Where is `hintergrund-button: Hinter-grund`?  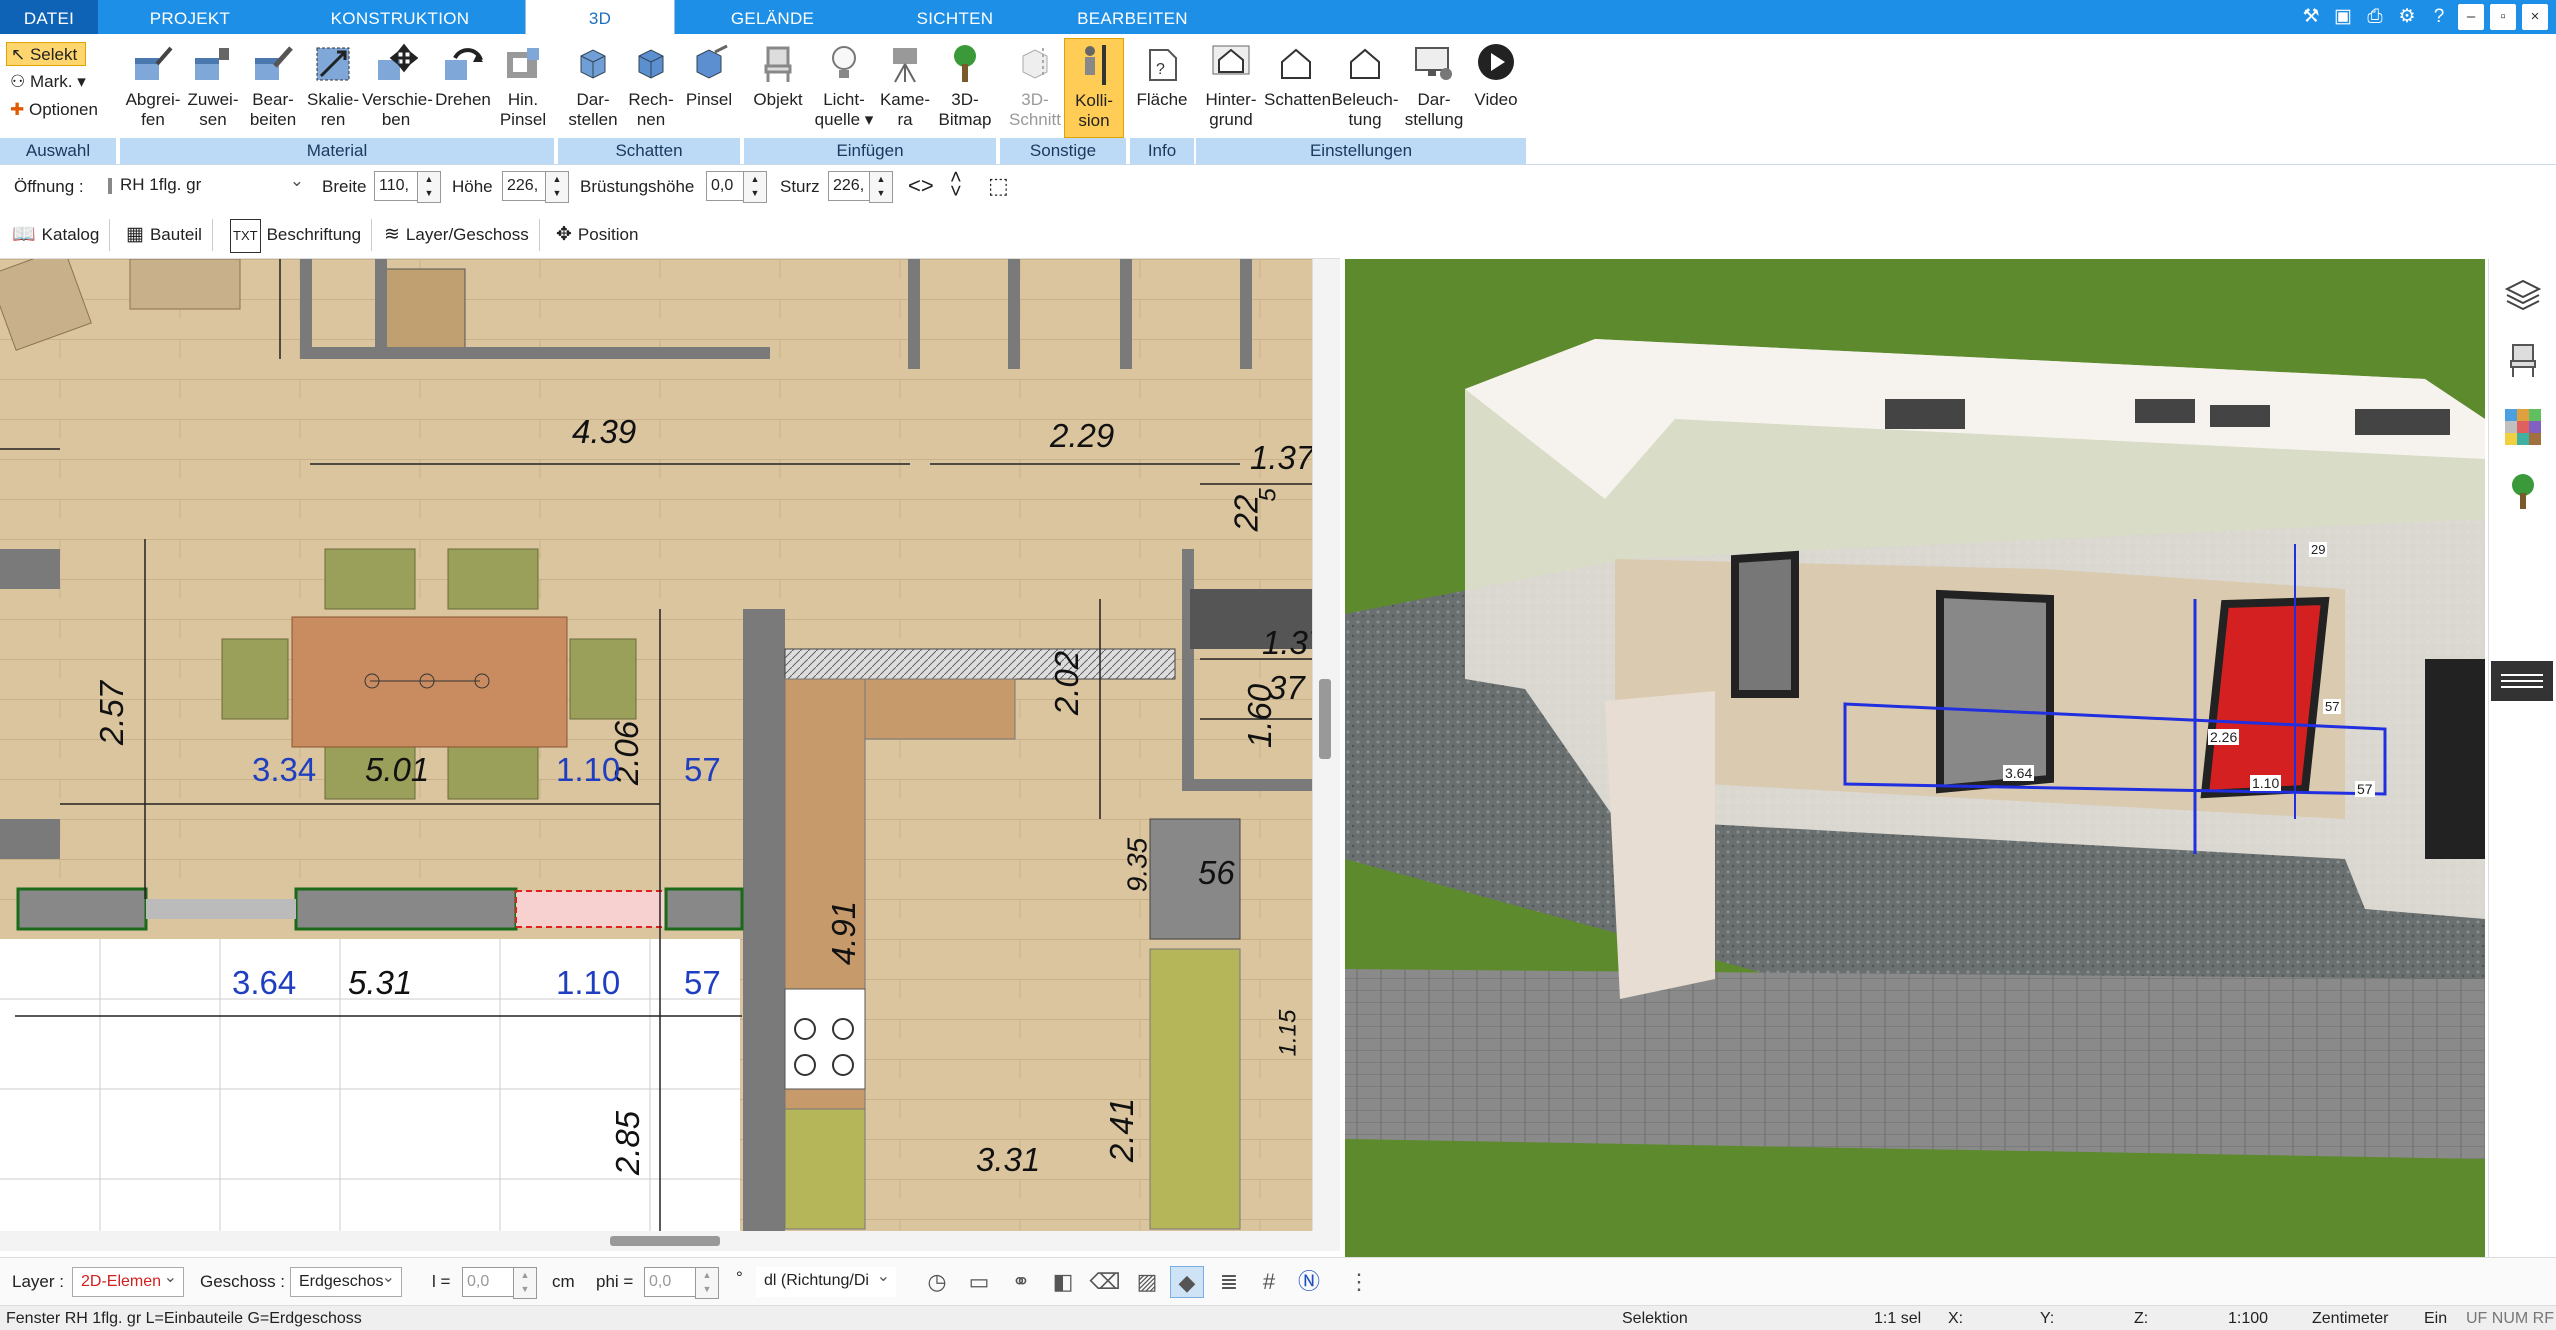 hintergrund-button: Hinter-grund is located at coordinates (1231, 88).